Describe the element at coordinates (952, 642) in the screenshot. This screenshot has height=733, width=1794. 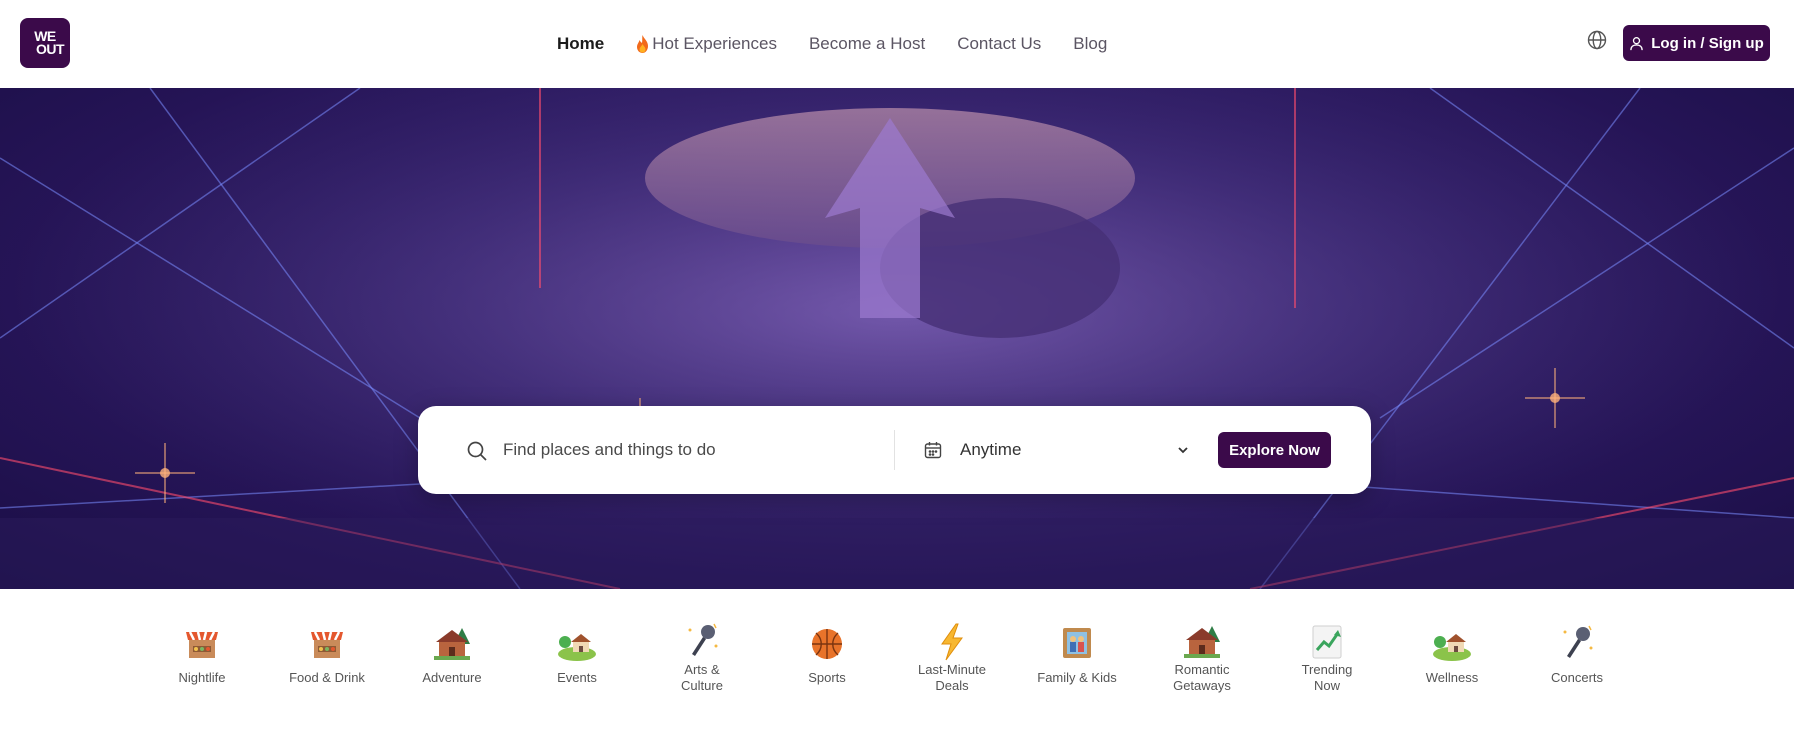
I see `lightning-icon` at that location.